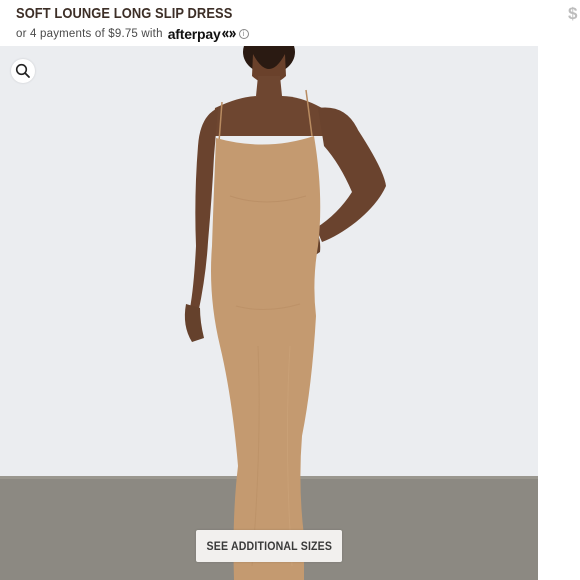 This screenshot has width=580, height=580. I want to click on zoom-button, so click(23, 71).